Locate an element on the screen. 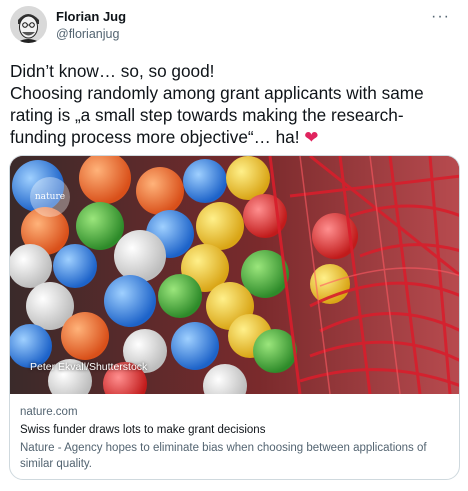  author-handle: @florianjug is located at coordinates (91, 34).